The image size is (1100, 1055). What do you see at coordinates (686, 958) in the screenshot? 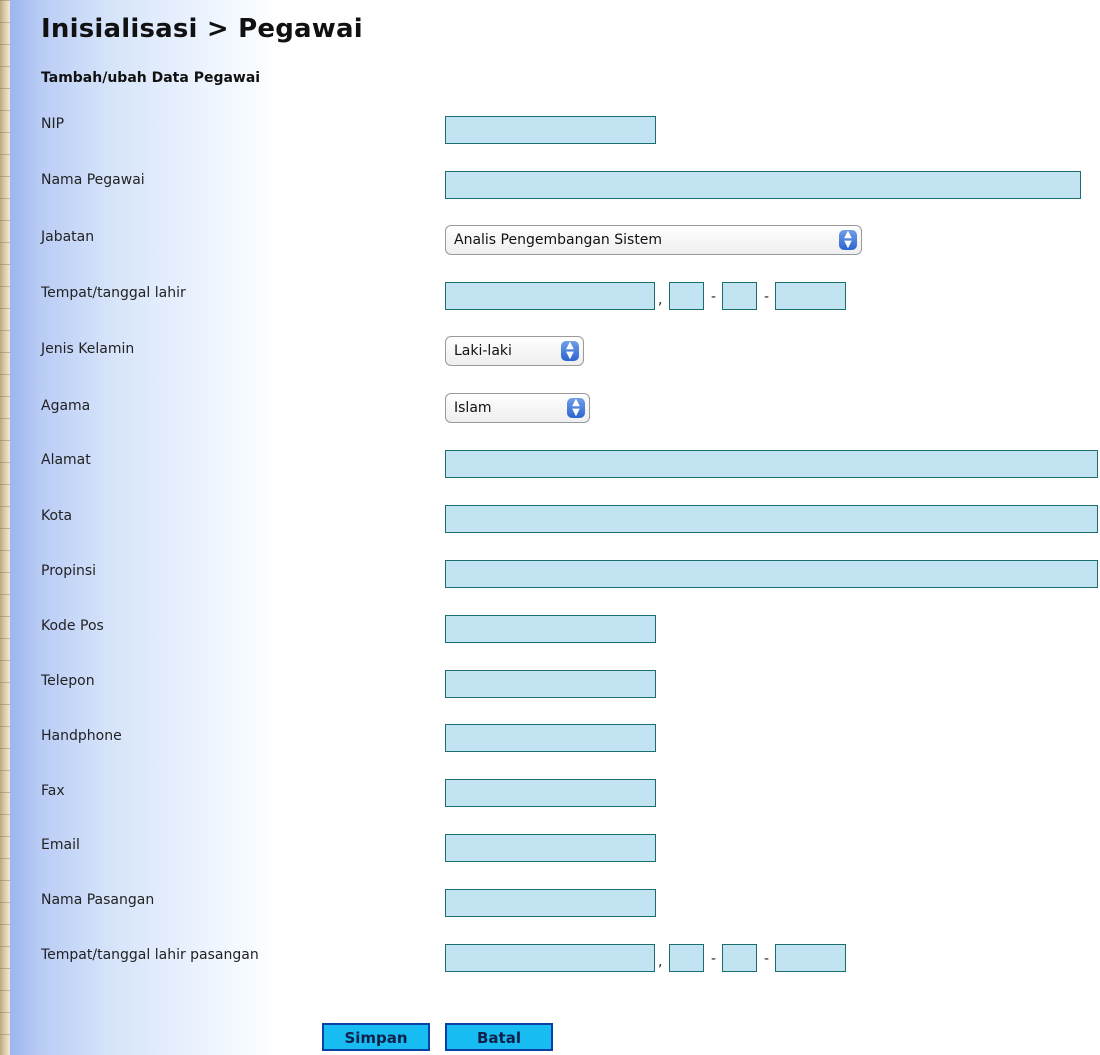
I see `tanggal-lahir-pasangan-input` at bounding box center [686, 958].